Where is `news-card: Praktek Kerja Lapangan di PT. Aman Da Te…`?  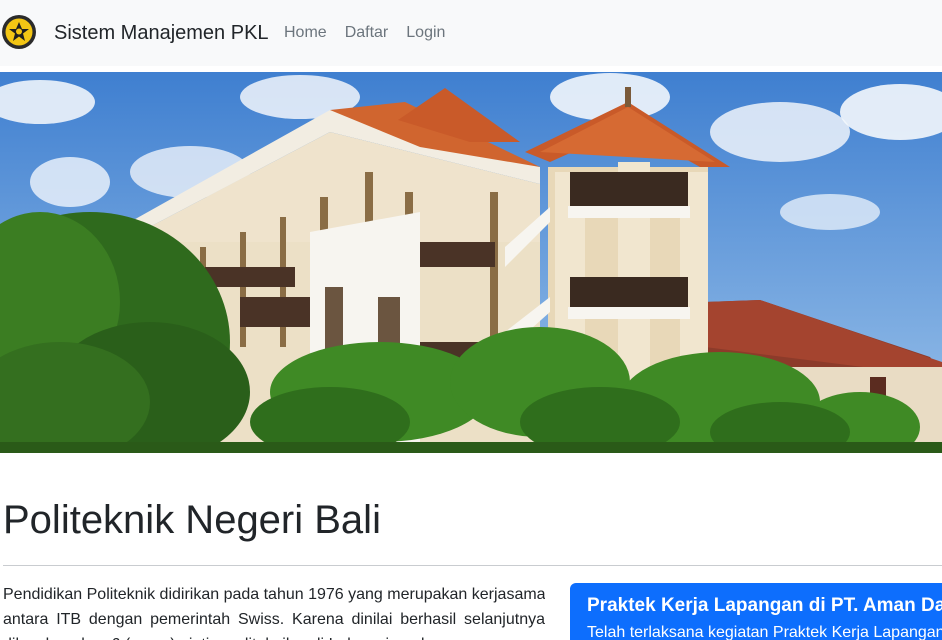
news-card: Praktek Kerja Lapangan di PT. Aman Da Te… is located at coordinates (756, 611).